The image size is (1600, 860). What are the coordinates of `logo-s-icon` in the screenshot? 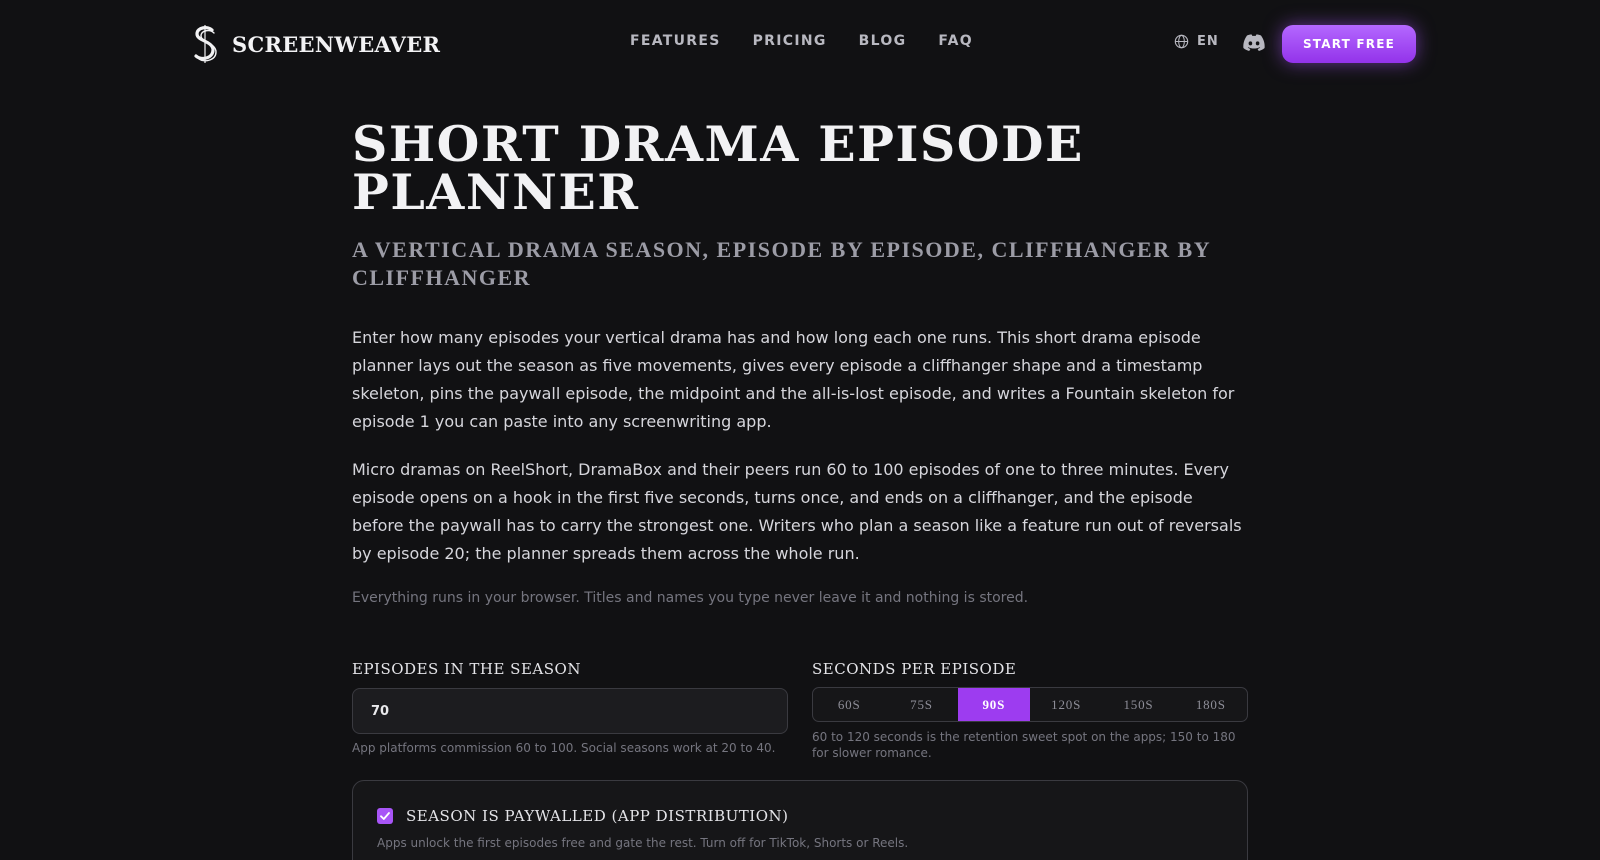 It's located at (205, 44).